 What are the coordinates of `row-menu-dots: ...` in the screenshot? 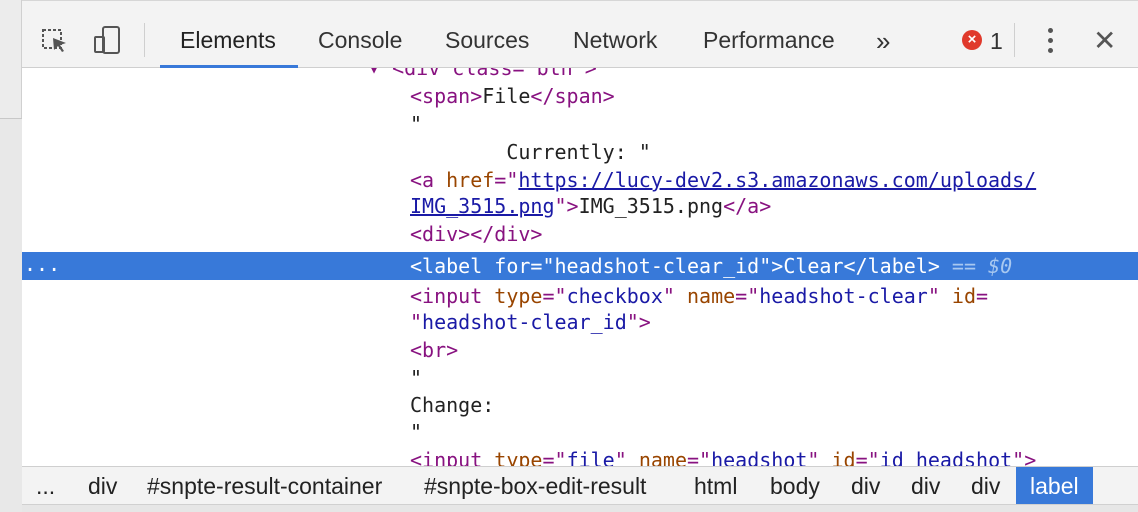 It's located at (42, 266).